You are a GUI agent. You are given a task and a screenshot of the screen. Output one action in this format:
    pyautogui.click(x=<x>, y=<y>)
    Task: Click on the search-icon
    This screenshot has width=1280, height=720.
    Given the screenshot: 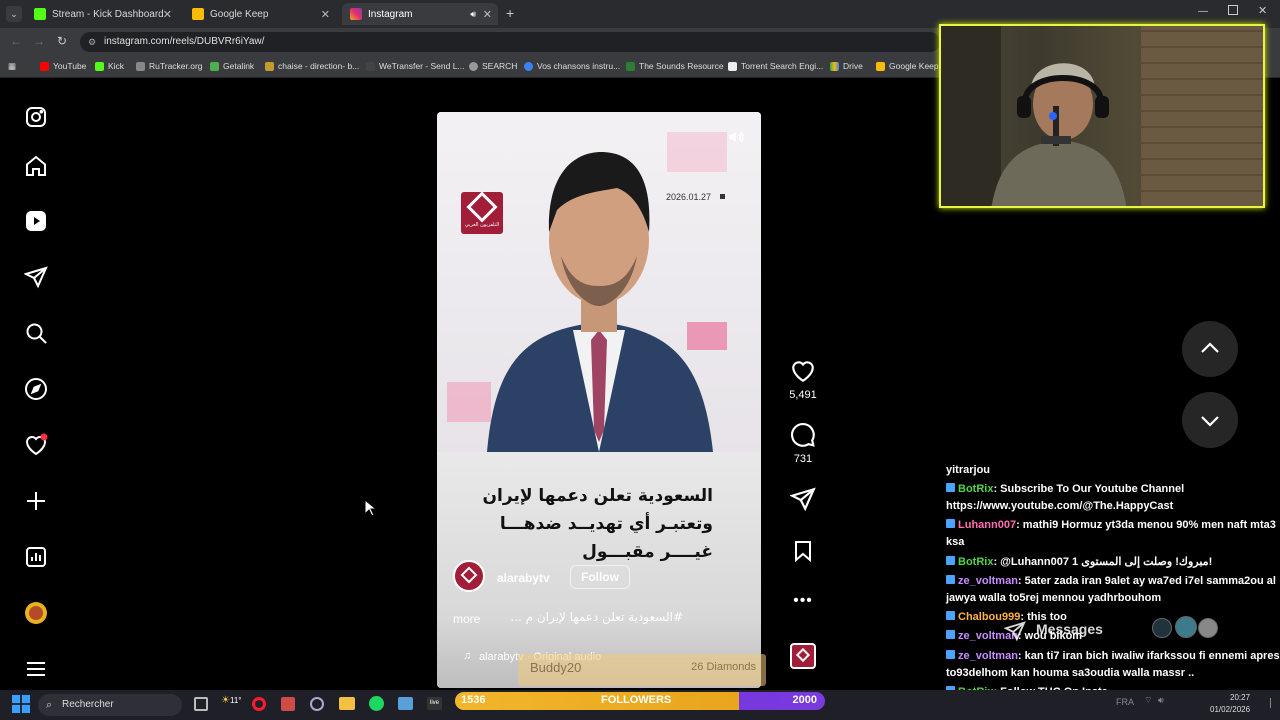 What is the action you would take?
    pyautogui.click(x=36, y=333)
    